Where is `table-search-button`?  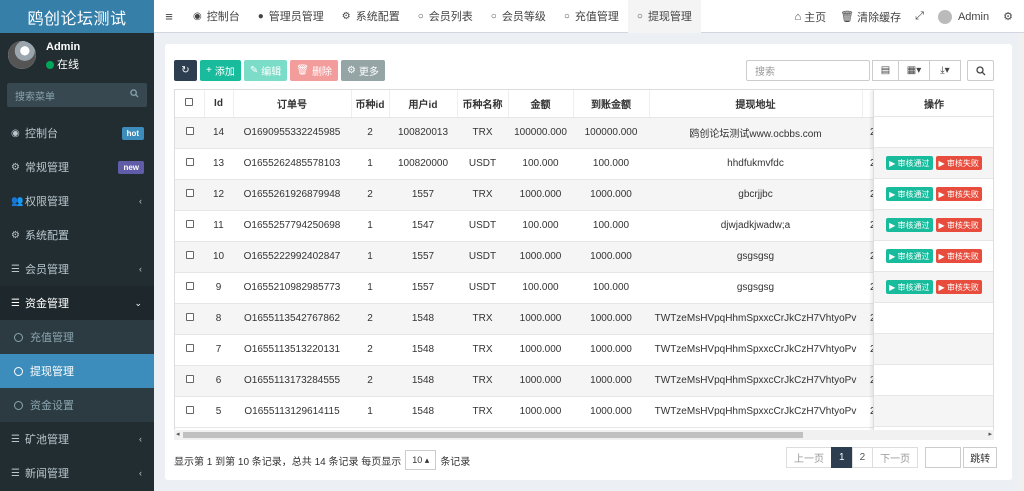 table-search-button is located at coordinates (980, 70).